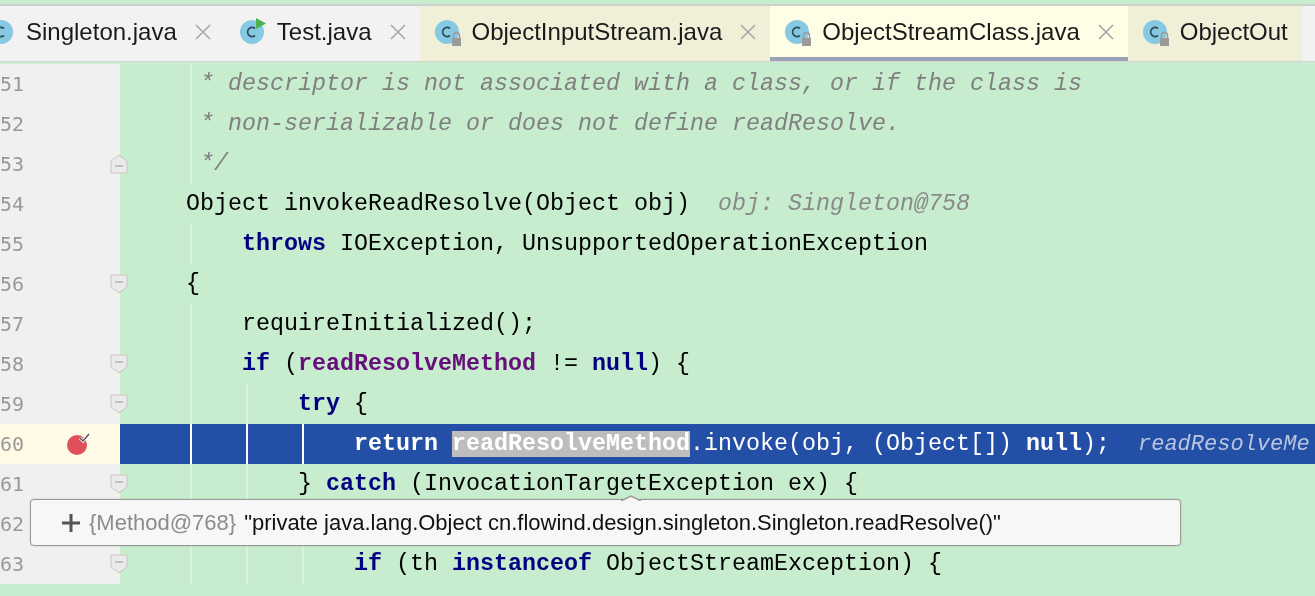 The height and width of the screenshot is (596, 1315). Describe the element at coordinates (11, 324) in the screenshot. I see `line-number: 57` at that location.